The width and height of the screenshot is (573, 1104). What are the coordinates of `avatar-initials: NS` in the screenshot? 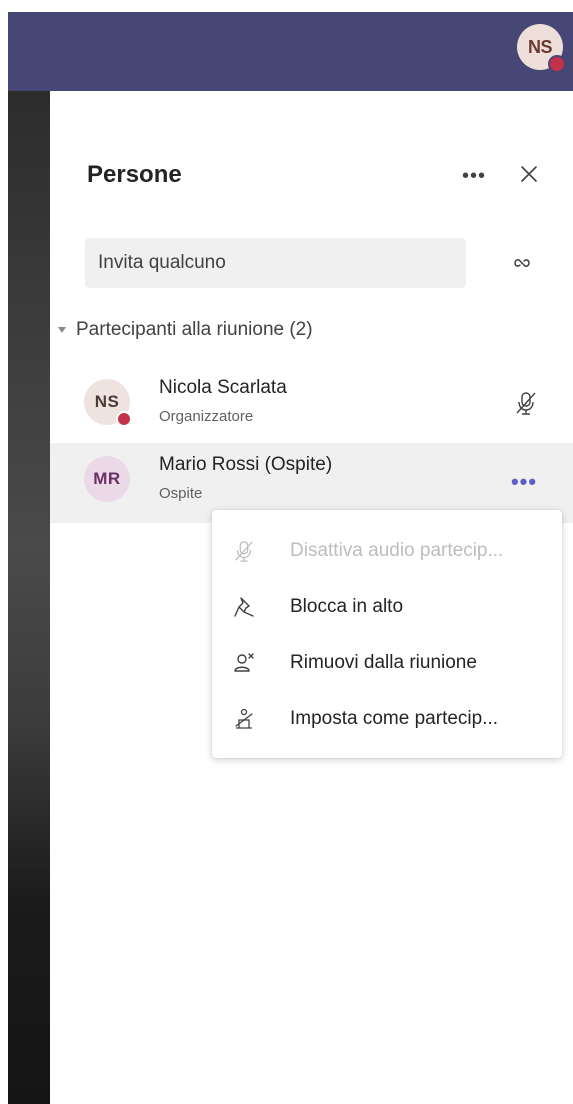 It's located at (107, 401).